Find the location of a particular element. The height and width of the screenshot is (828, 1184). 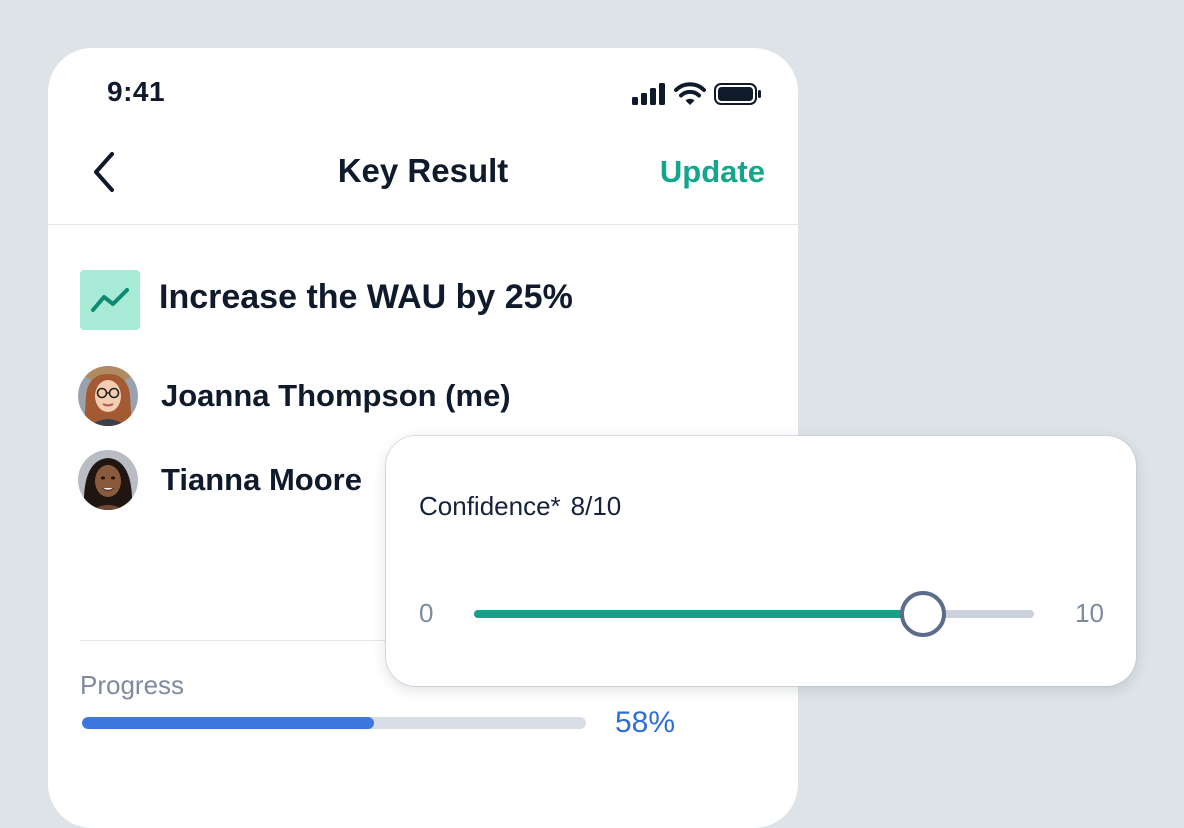

confidence-value: 8/10 is located at coordinates (596, 506).